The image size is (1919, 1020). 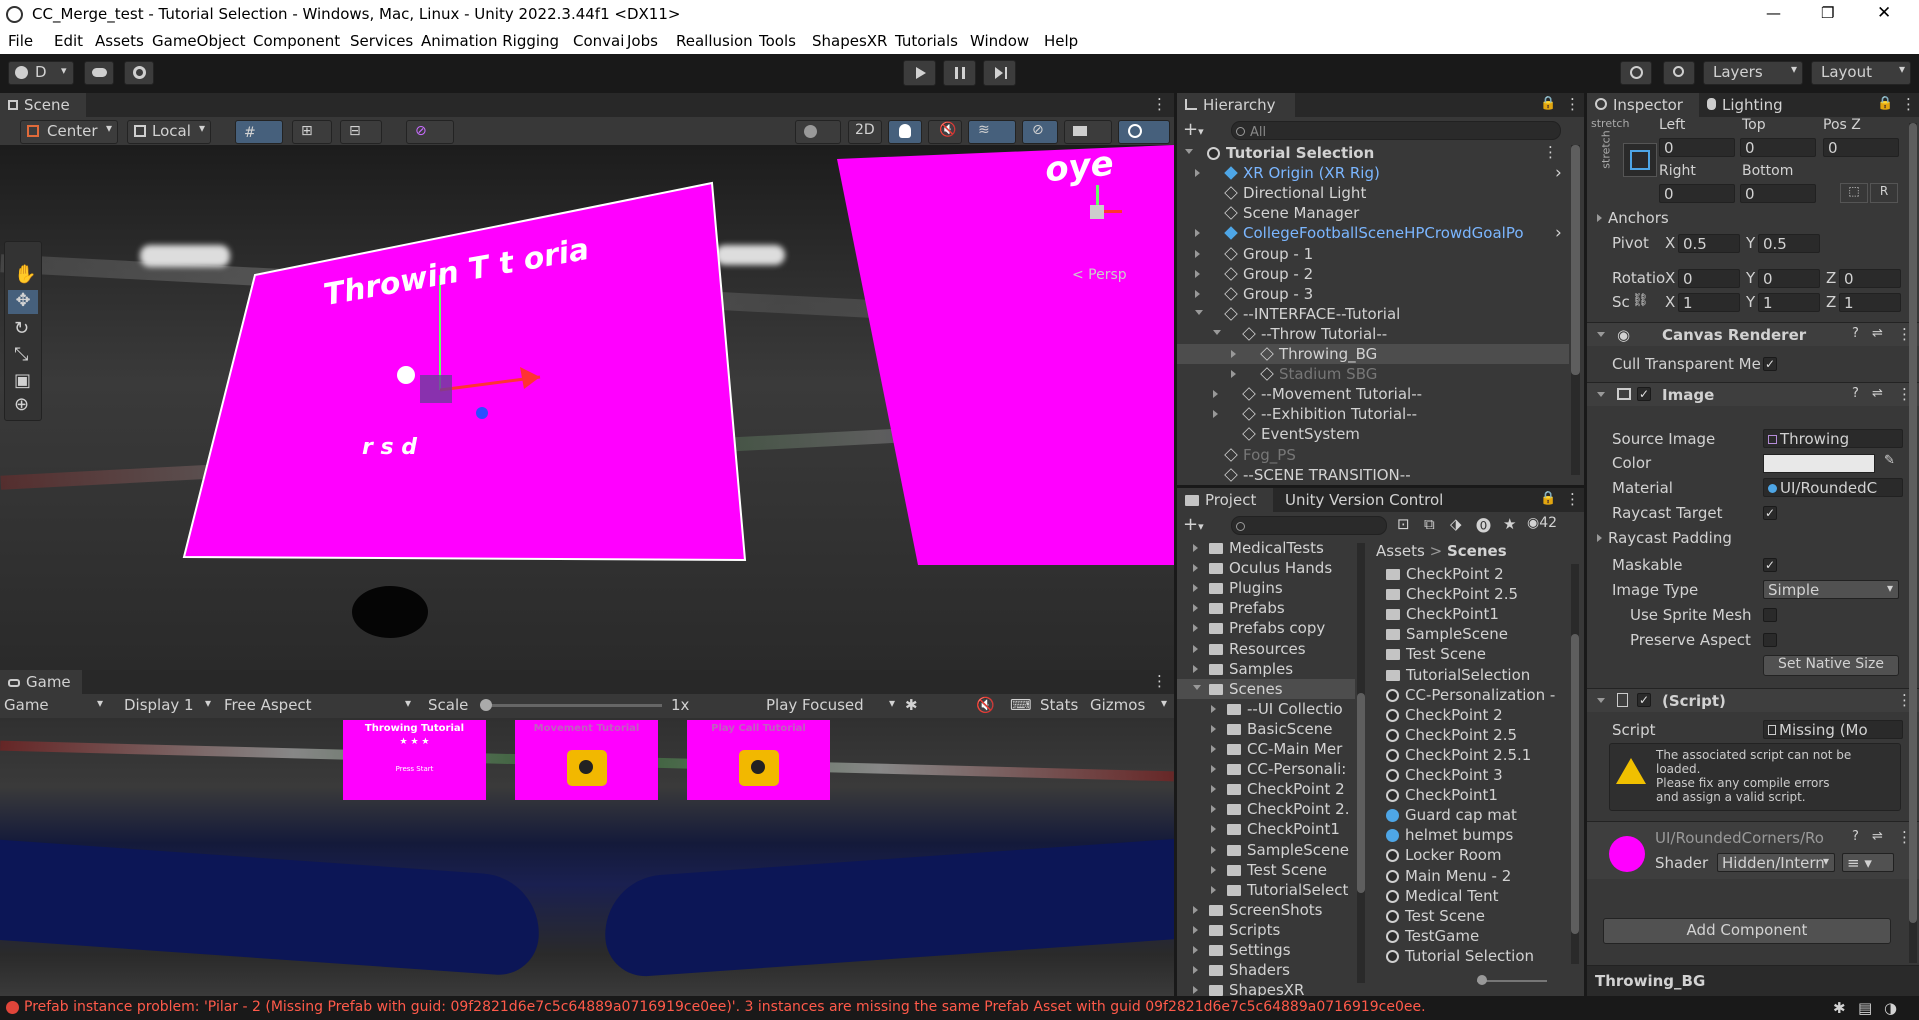 What do you see at coordinates (1266, 829) in the screenshot?
I see `project-folder-item: CheckPoint1` at bounding box center [1266, 829].